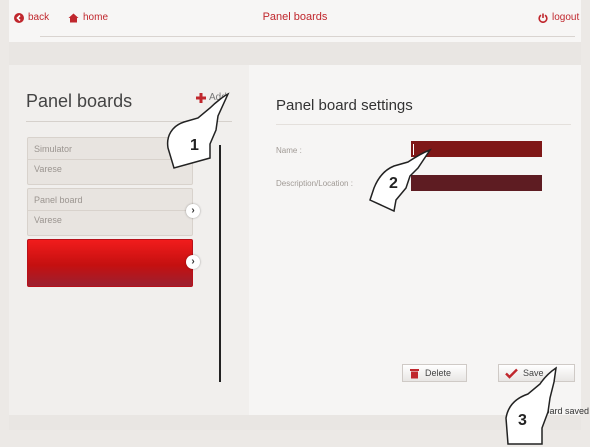 Image resolution: width=590 pixels, height=447 pixels. I want to click on name-label: Name :, so click(289, 150).